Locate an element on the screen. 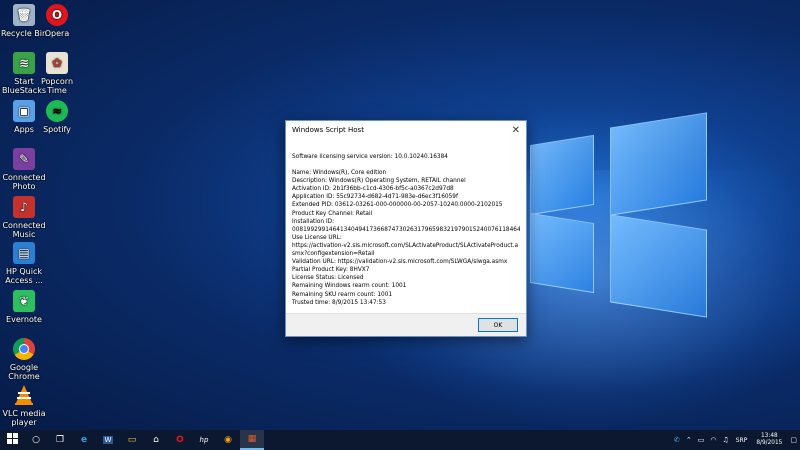 This screenshot has width=800, height=450. taskbar-opera-button: O is located at coordinates (180, 440).